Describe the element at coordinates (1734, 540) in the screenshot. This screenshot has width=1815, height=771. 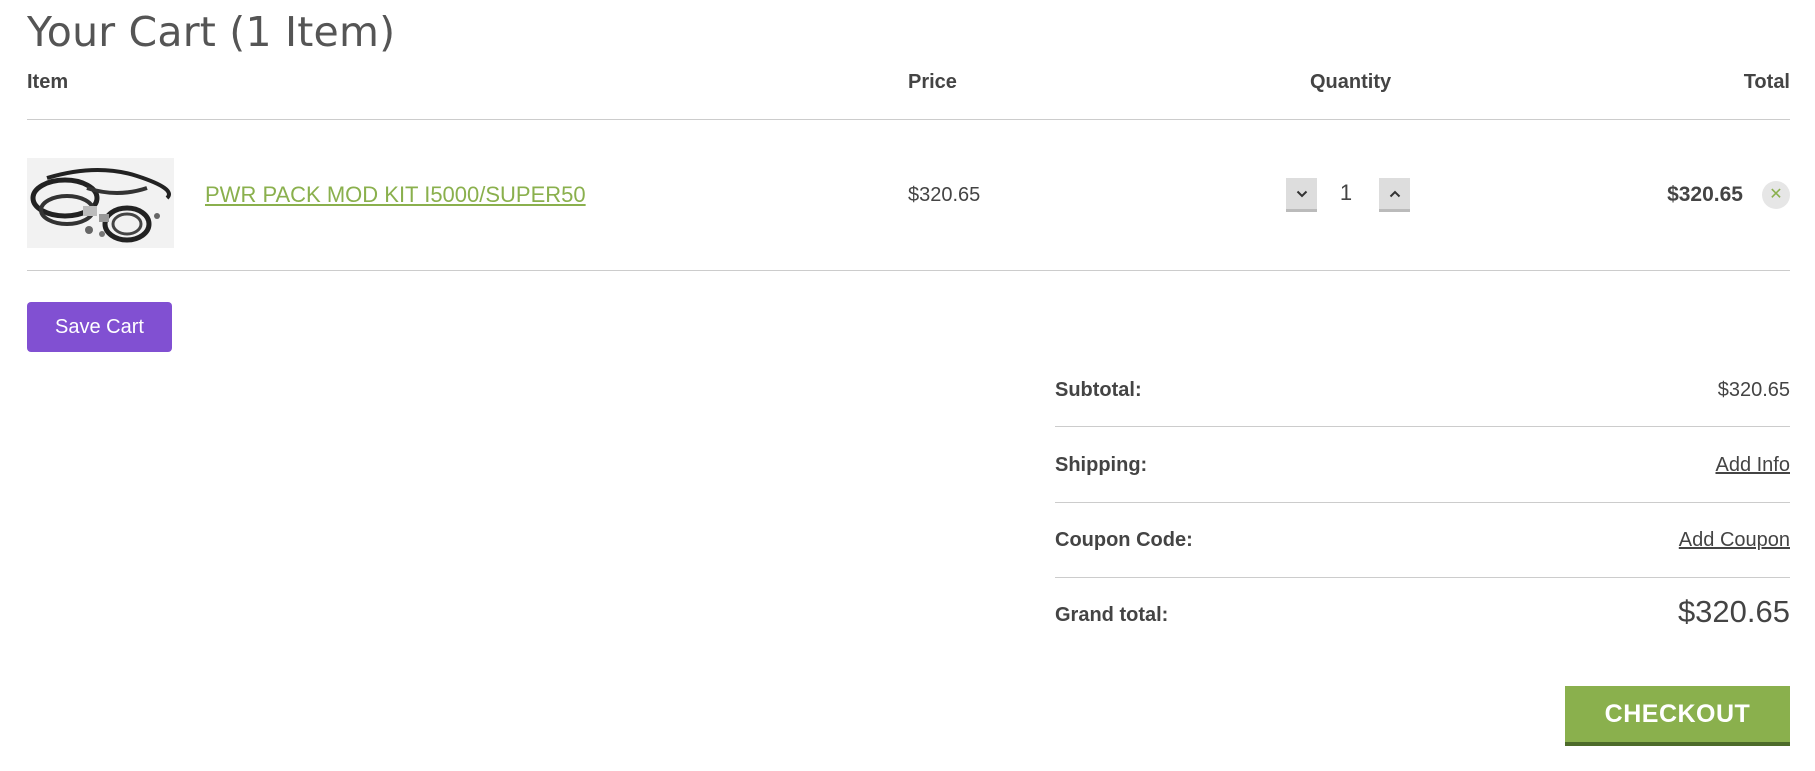
I see `add-coupon-link: Add Coupon` at that location.